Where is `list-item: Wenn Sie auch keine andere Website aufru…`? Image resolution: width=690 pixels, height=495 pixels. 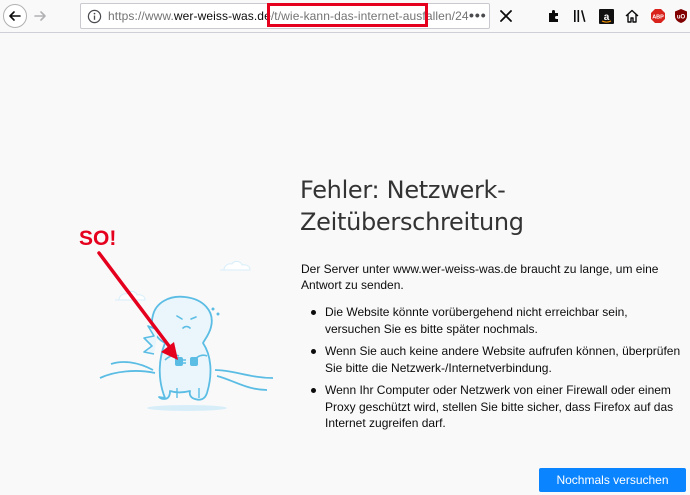
list-item: Wenn Sie auch keine andere Website aufru… is located at coordinates (498, 359).